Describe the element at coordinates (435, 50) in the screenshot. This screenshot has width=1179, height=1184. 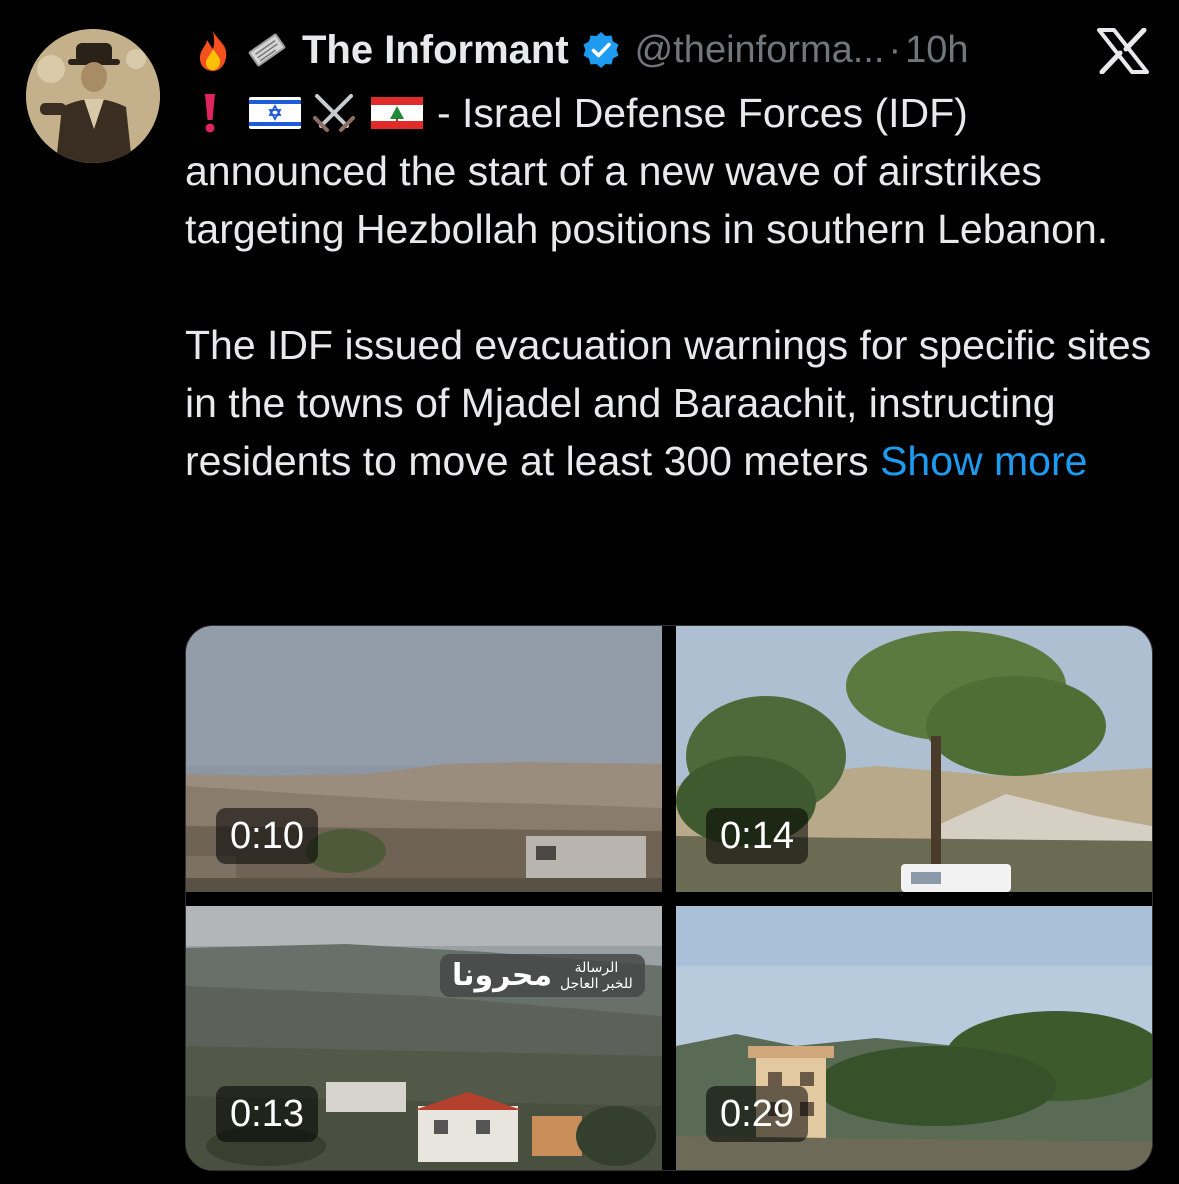
I see `author-name: The Informant` at that location.